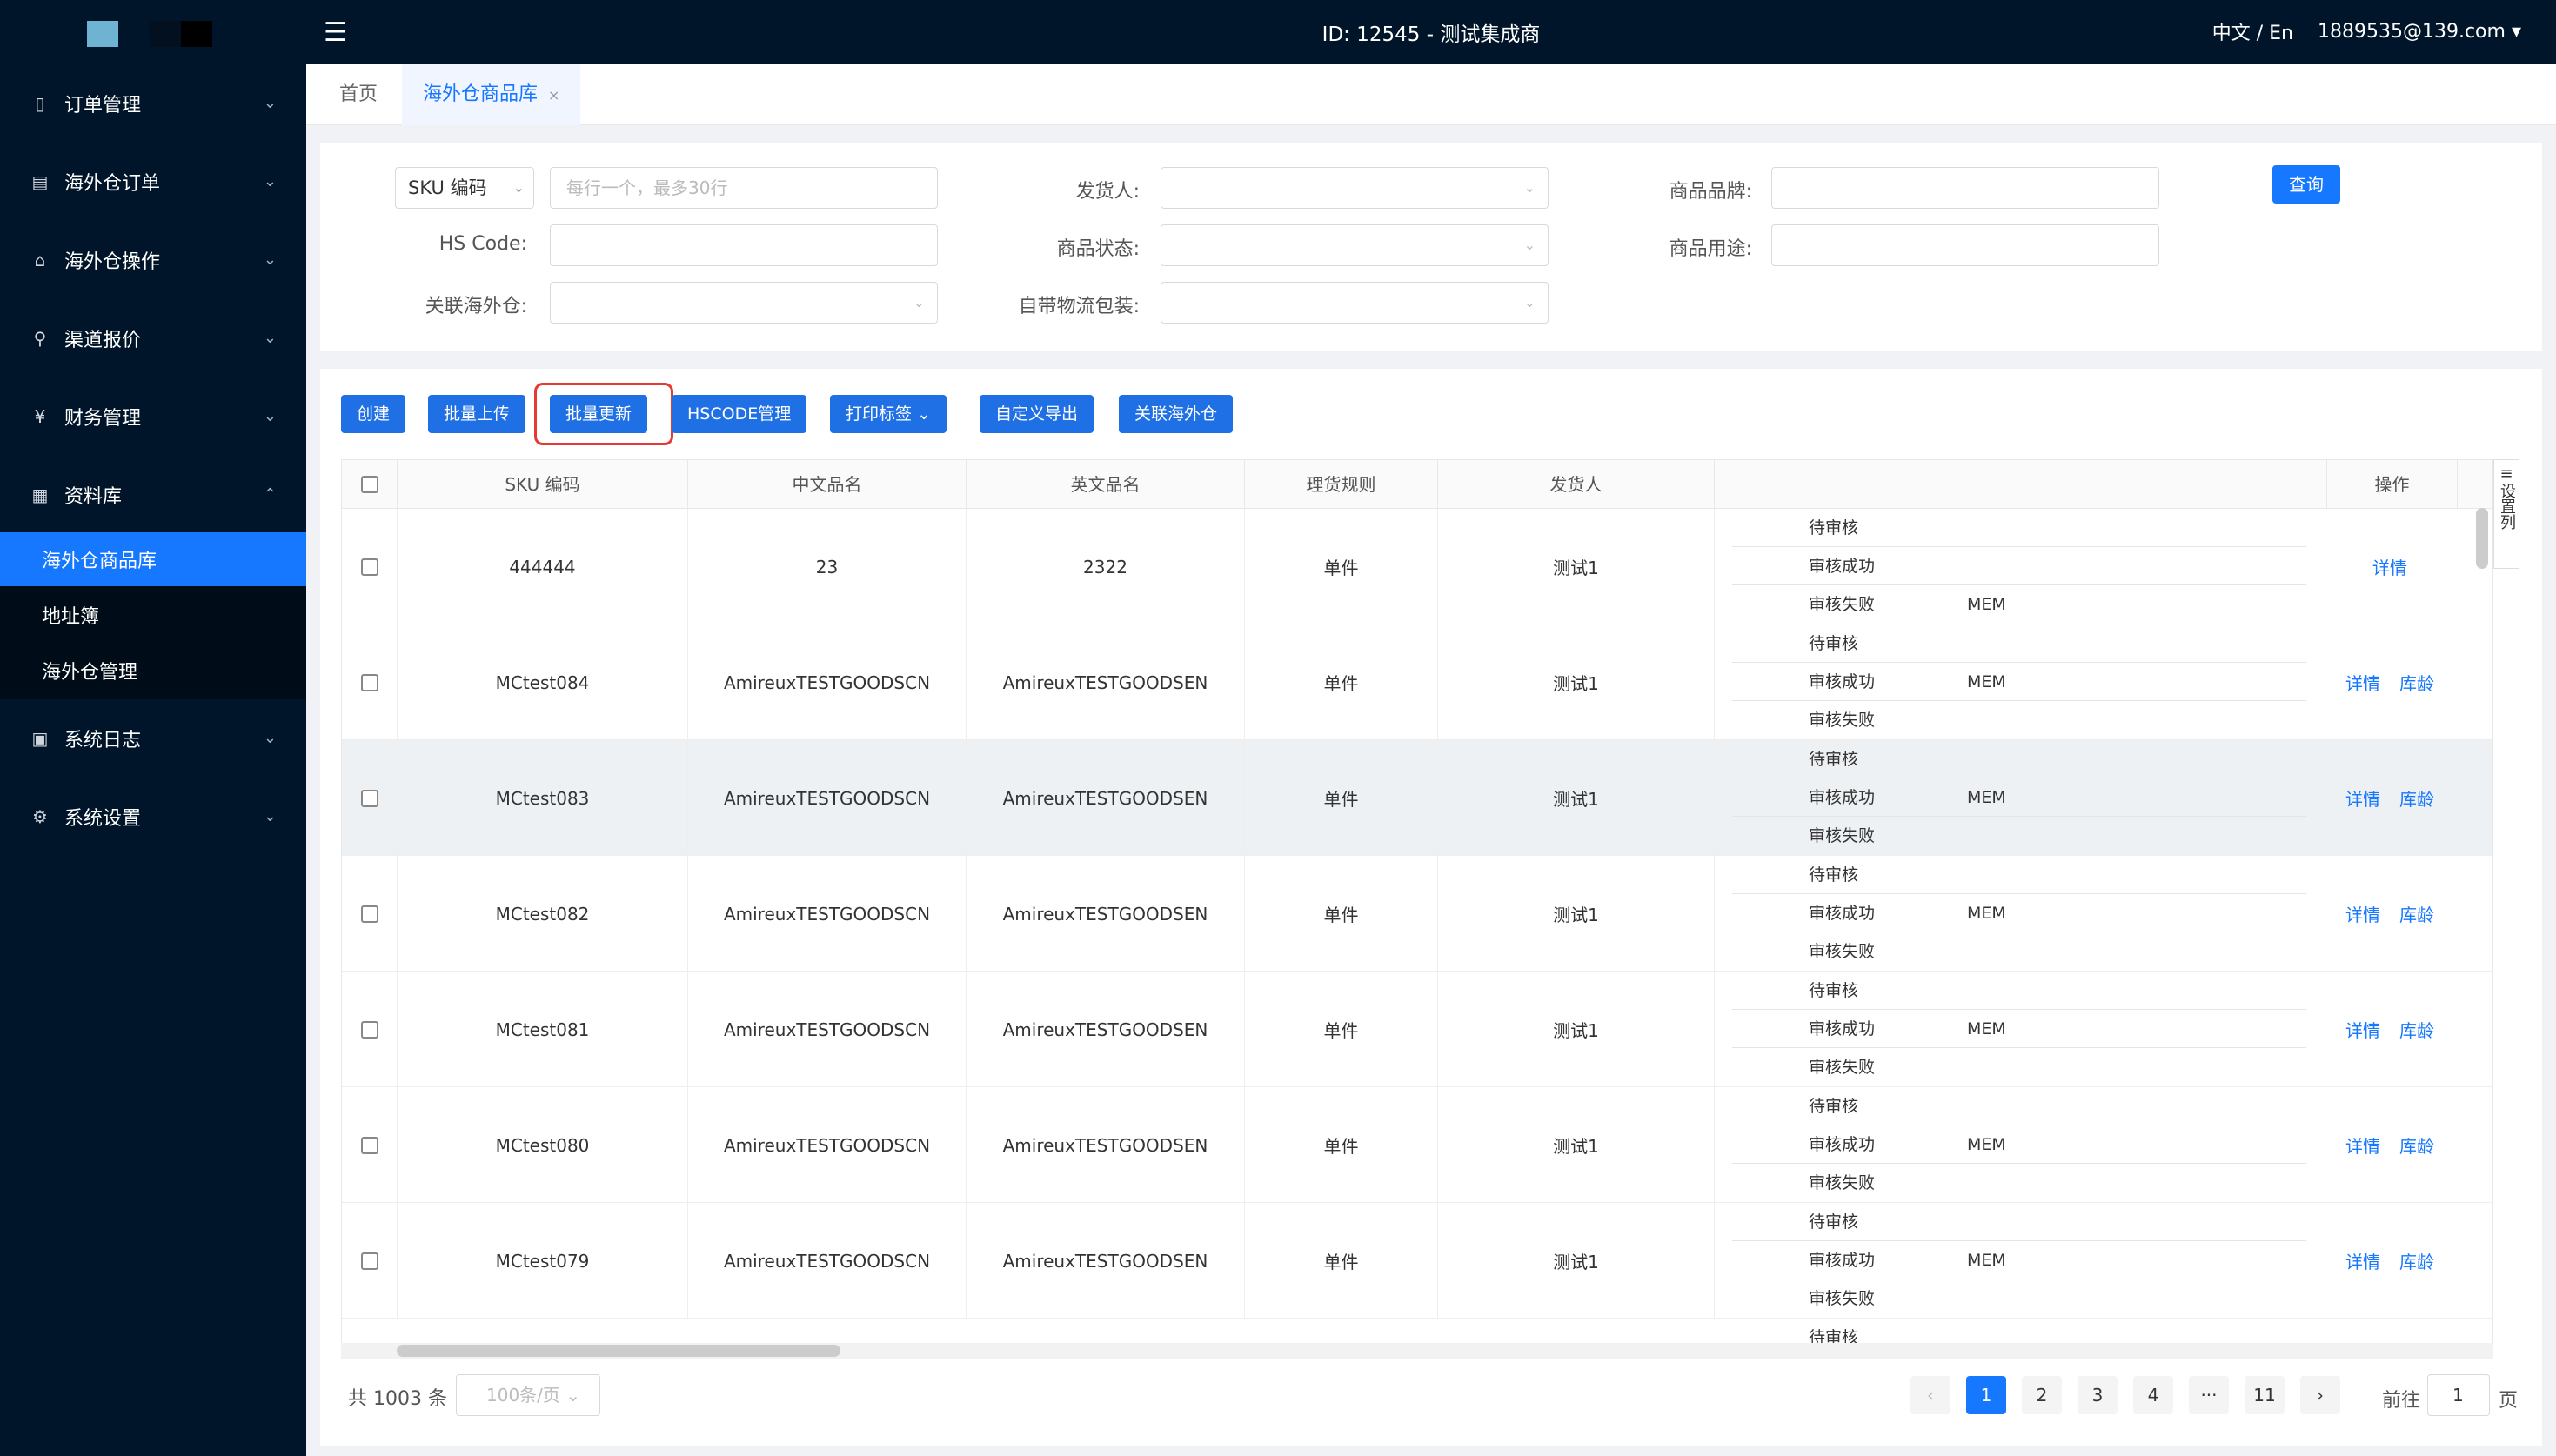  Describe the element at coordinates (744, 303) in the screenshot. I see `warehouse-select: ⌄` at that location.